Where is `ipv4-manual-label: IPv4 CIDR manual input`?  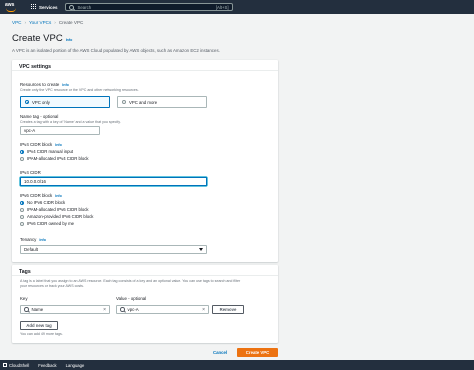
ipv4-manual-label: IPv4 CIDR manual input is located at coordinates (50, 151).